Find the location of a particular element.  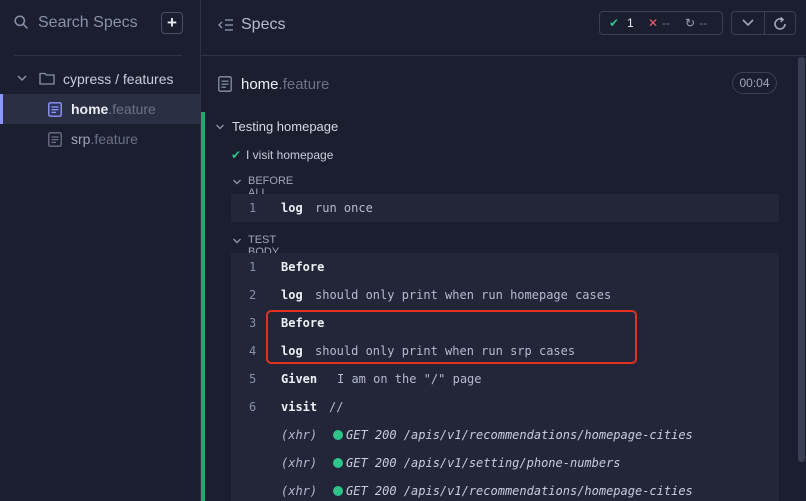

sidebar-spec-srp: srp.feature is located at coordinates (100, 139).